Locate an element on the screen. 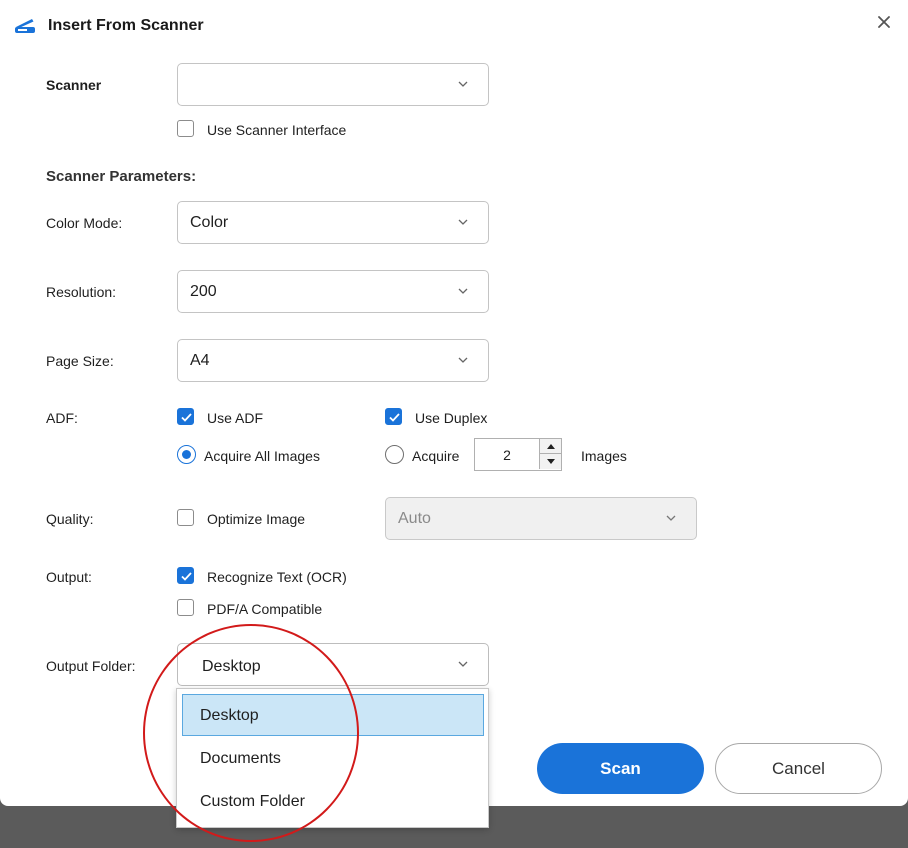 This screenshot has width=908, height=848. output-folder-value: Desktop is located at coordinates (231, 666).